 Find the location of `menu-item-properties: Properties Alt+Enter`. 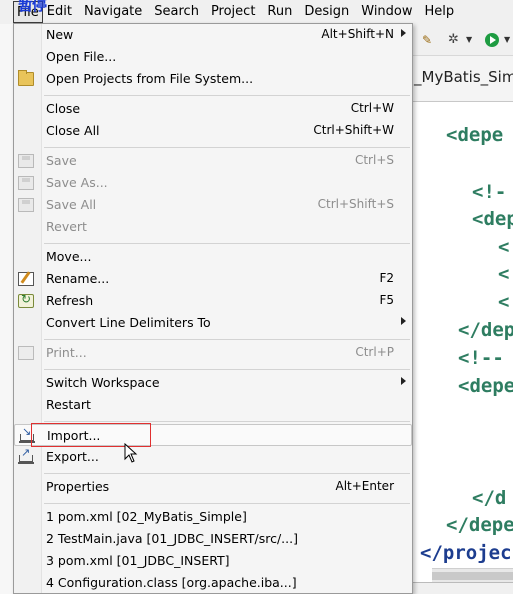

menu-item-properties: Properties Alt+Enter is located at coordinates (213, 487).